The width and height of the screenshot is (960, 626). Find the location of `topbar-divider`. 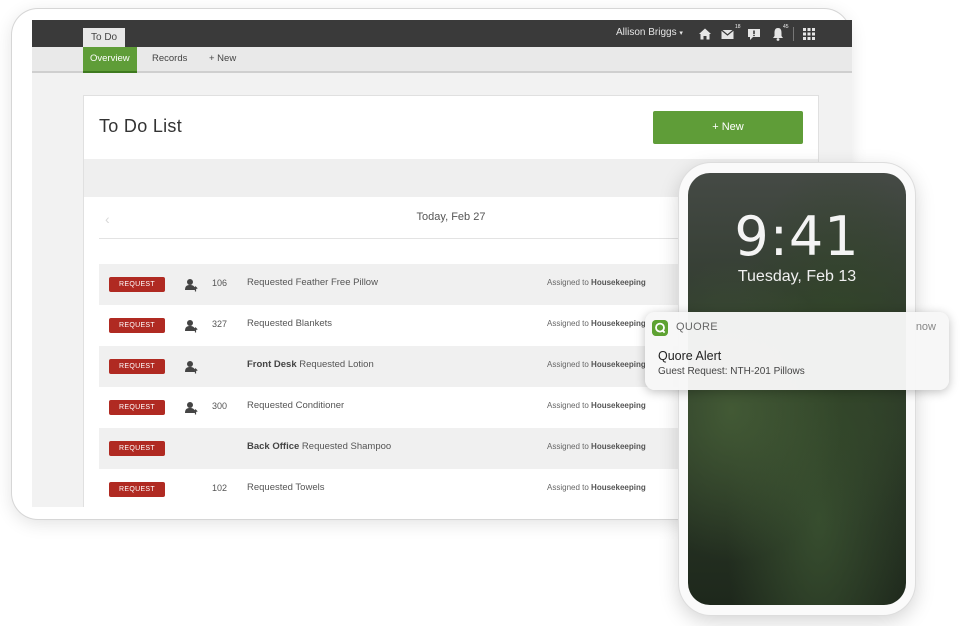

topbar-divider is located at coordinates (793, 34).